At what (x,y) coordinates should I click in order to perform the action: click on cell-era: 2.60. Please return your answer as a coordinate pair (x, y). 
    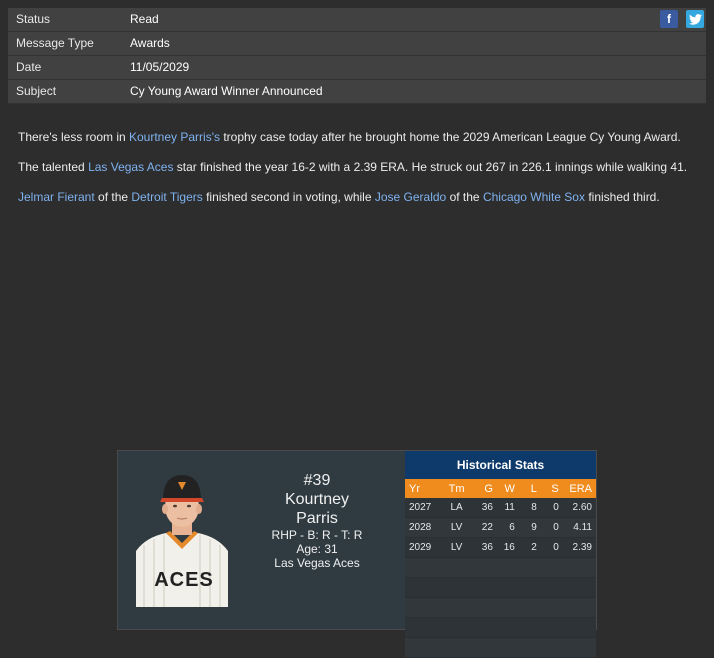
    Looking at the image, I should click on (577, 508).